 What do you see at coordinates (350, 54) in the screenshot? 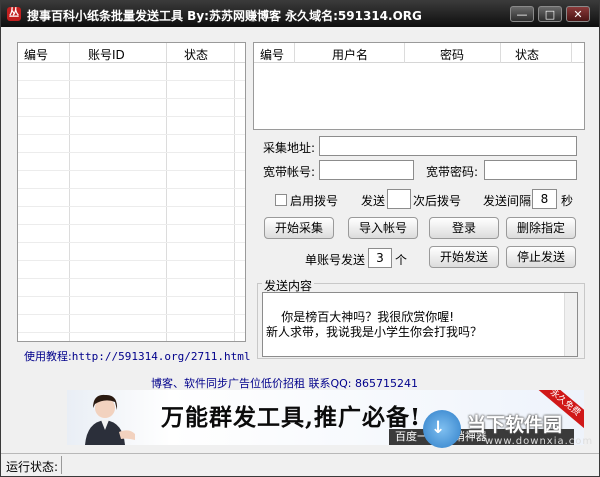
I see `col-header-username: 用户名` at bounding box center [350, 54].